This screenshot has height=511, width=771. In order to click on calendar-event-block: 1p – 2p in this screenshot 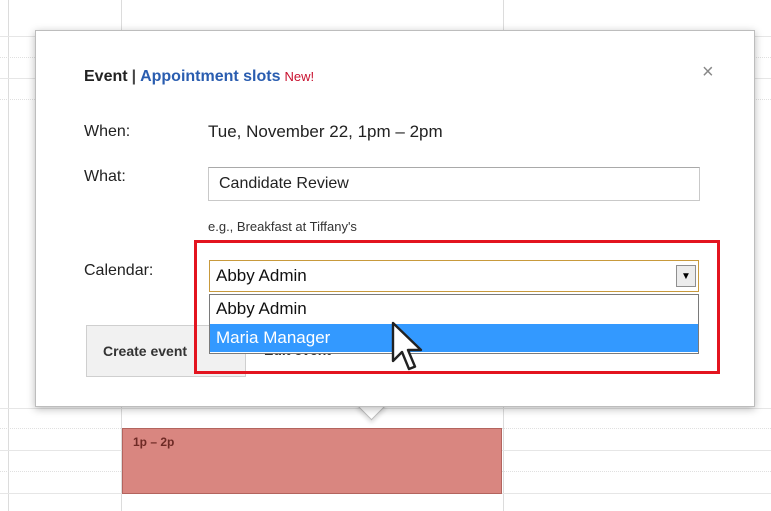, I will do `click(312, 461)`.